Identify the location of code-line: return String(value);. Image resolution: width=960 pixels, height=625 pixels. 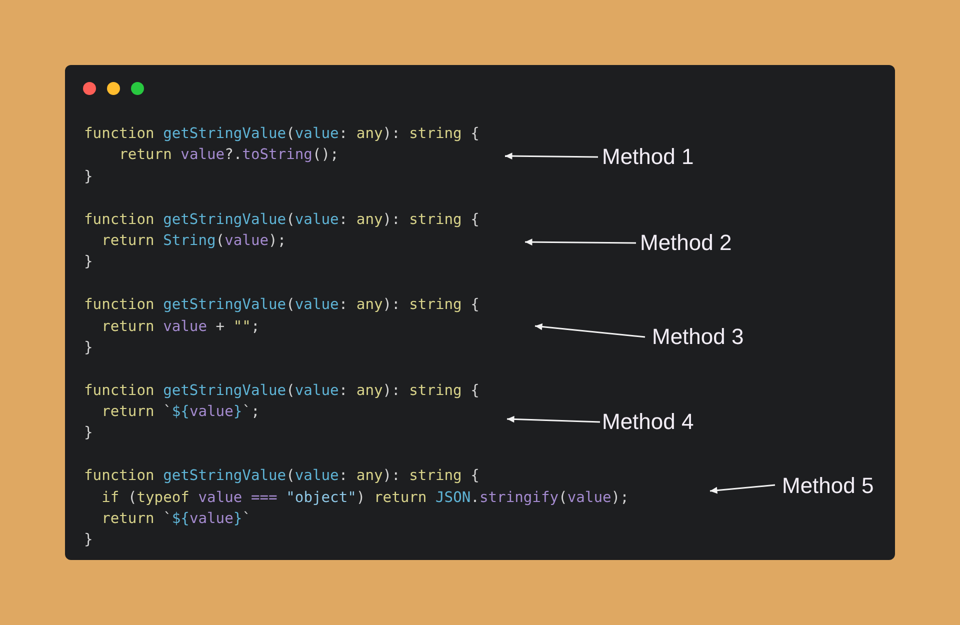
(193, 240).